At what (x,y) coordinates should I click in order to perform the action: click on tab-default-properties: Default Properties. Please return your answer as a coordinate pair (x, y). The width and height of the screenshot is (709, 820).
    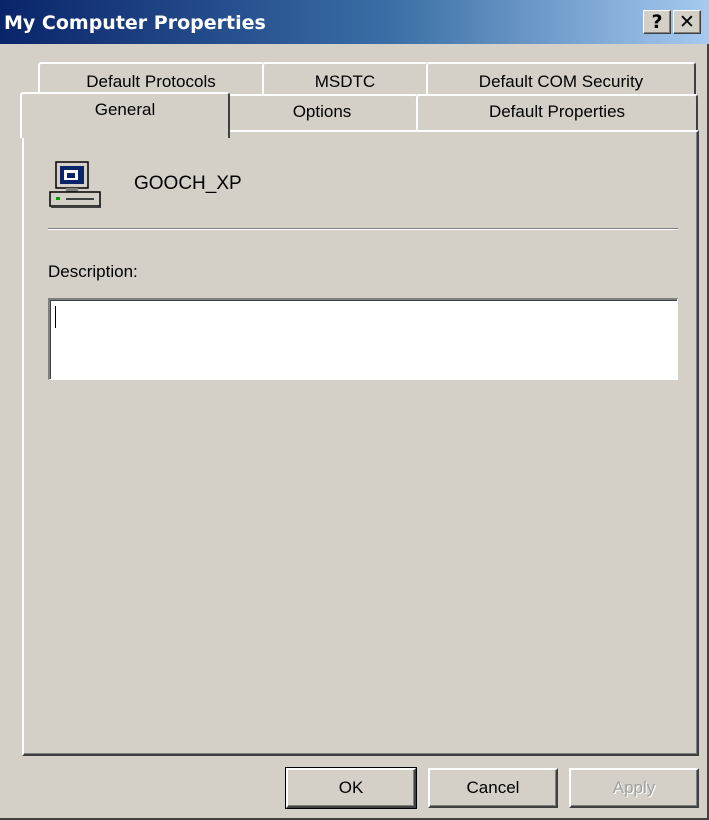
    Looking at the image, I should click on (557, 114).